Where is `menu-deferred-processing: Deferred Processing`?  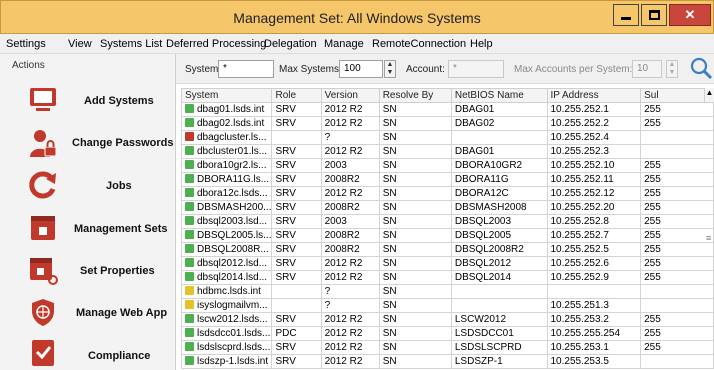 menu-deferred-processing: Deferred Processing is located at coordinates (216, 44).